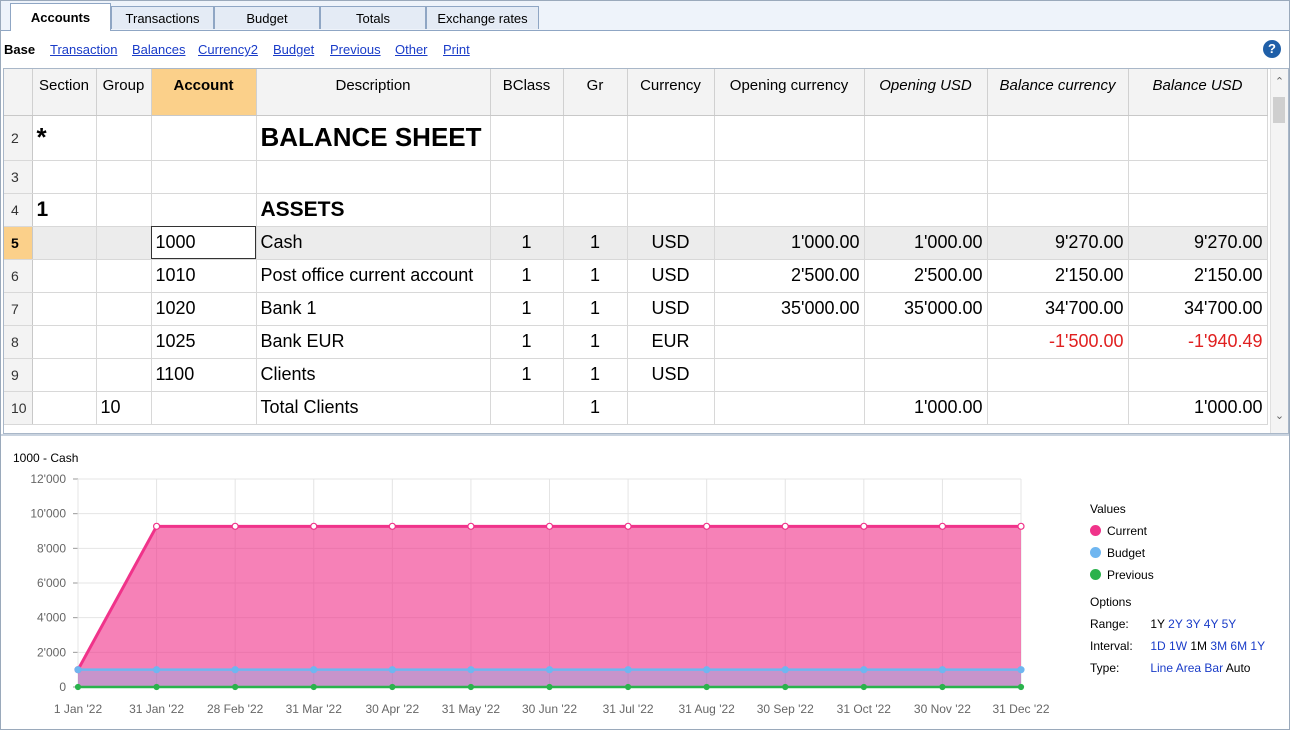 The width and height of the screenshot is (1290, 730). I want to click on col-header-currency: Currency, so click(671, 92).